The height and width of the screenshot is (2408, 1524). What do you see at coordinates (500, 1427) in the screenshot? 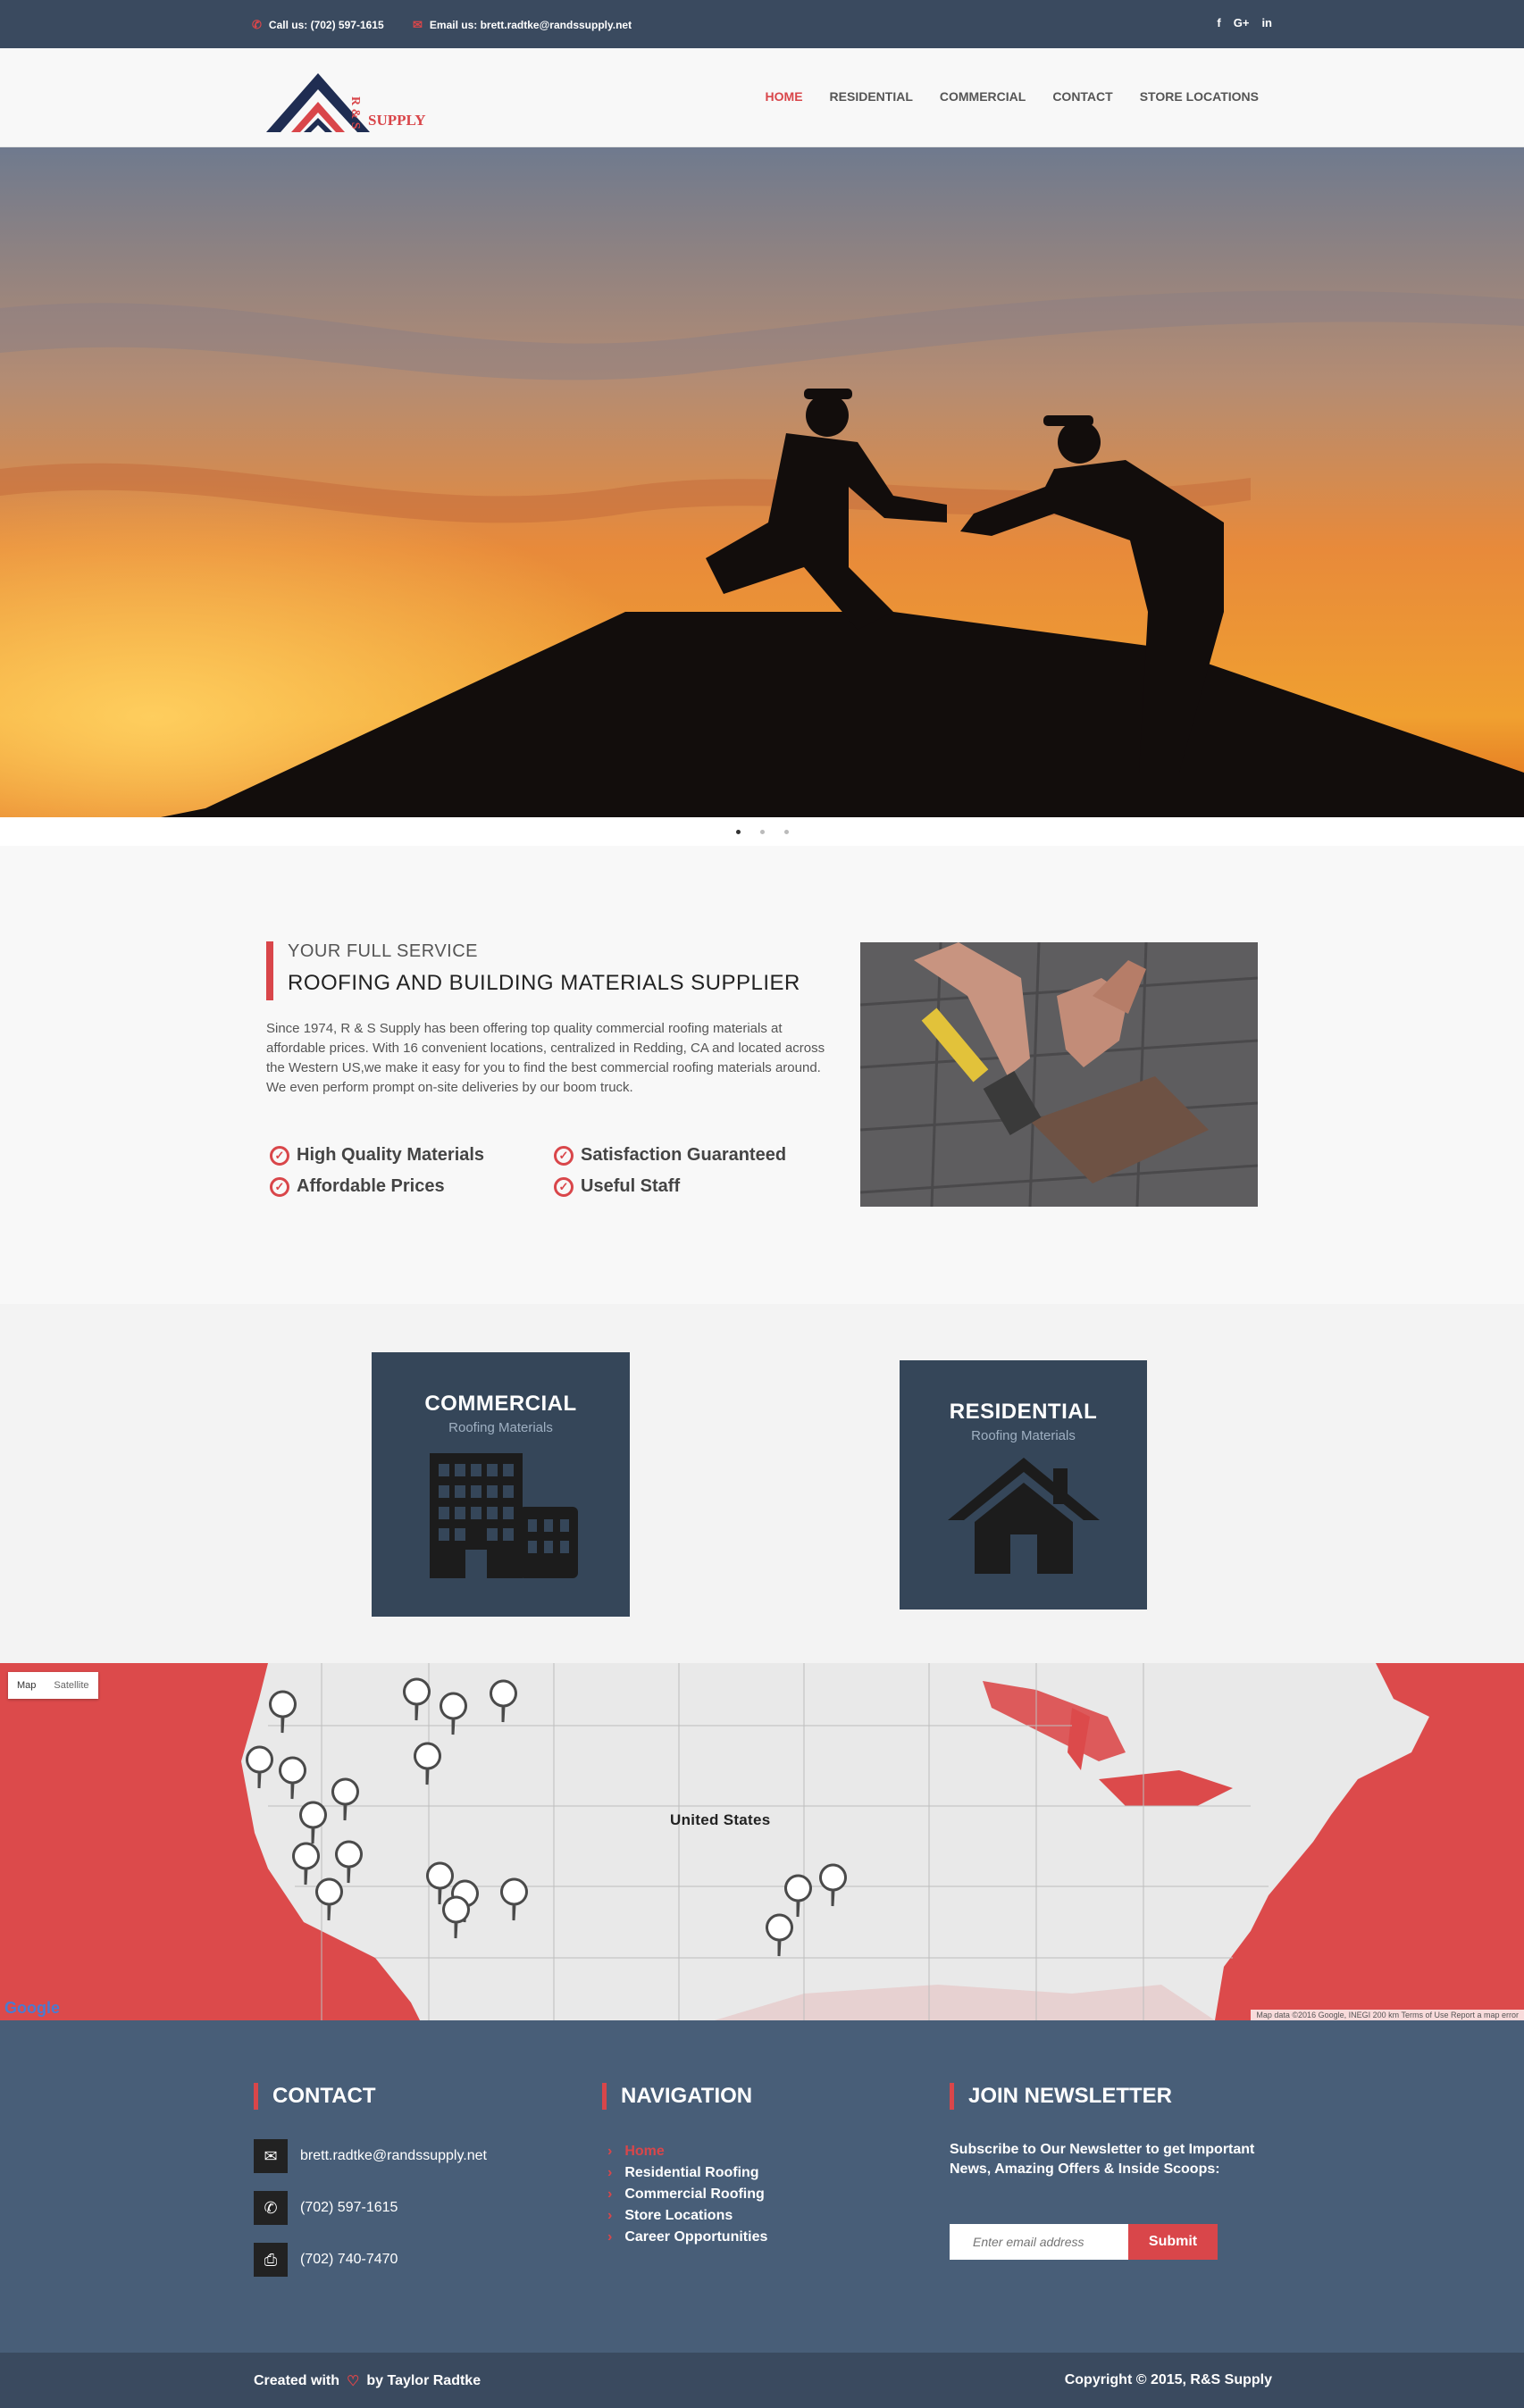
I see `commercial-subtitle: Roofing Materials` at bounding box center [500, 1427].